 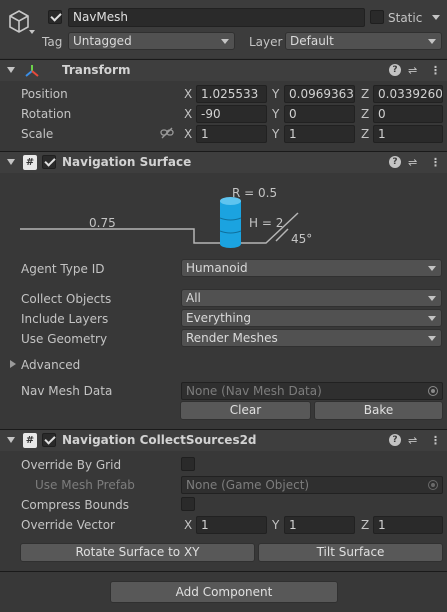 What do you see at coordinates (312, 41) in the screenshot?
I see `layer-value: Default` at bounding box center [312, 41].